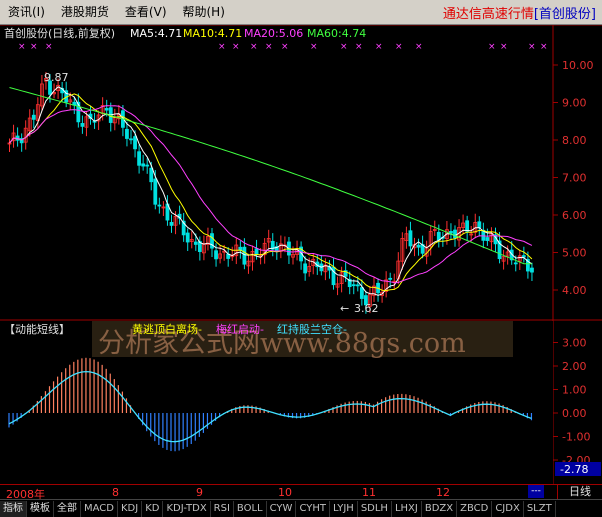 The width and height of the screenshot is (602, 517). What do you see at coordinates (578, 65) in the screenshot?
I see `price-tick-label: 10.00` at bounding box center [578, 65].